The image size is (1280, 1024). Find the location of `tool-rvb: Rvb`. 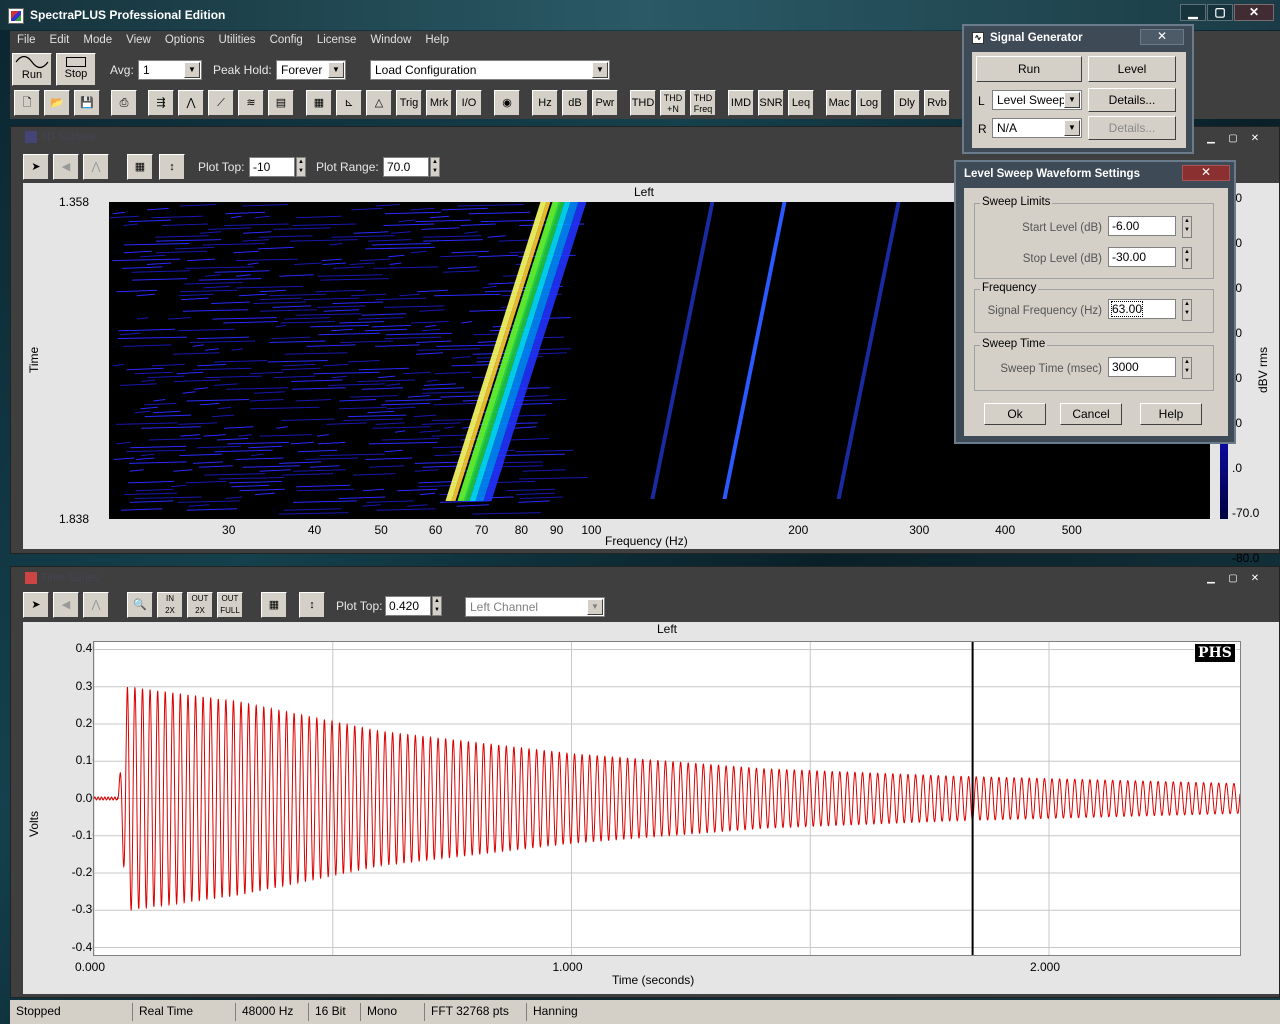

tool-rvb: Rvb is located at coordinates (937, 103).